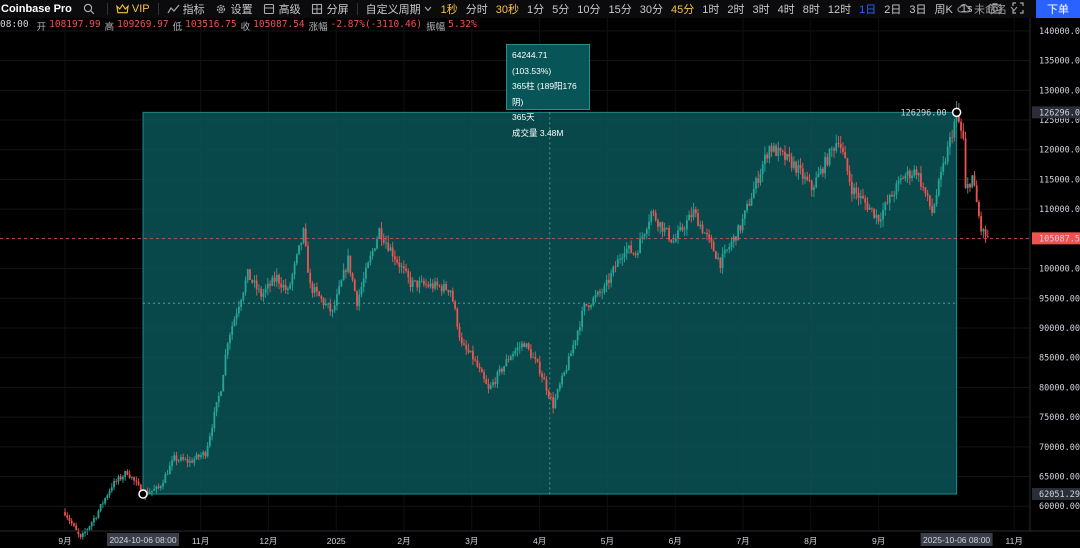  What do you see at coordinates (234, 9) in the screenshot?
I see `settings-button: 设置` at bounding box center [234, 9].